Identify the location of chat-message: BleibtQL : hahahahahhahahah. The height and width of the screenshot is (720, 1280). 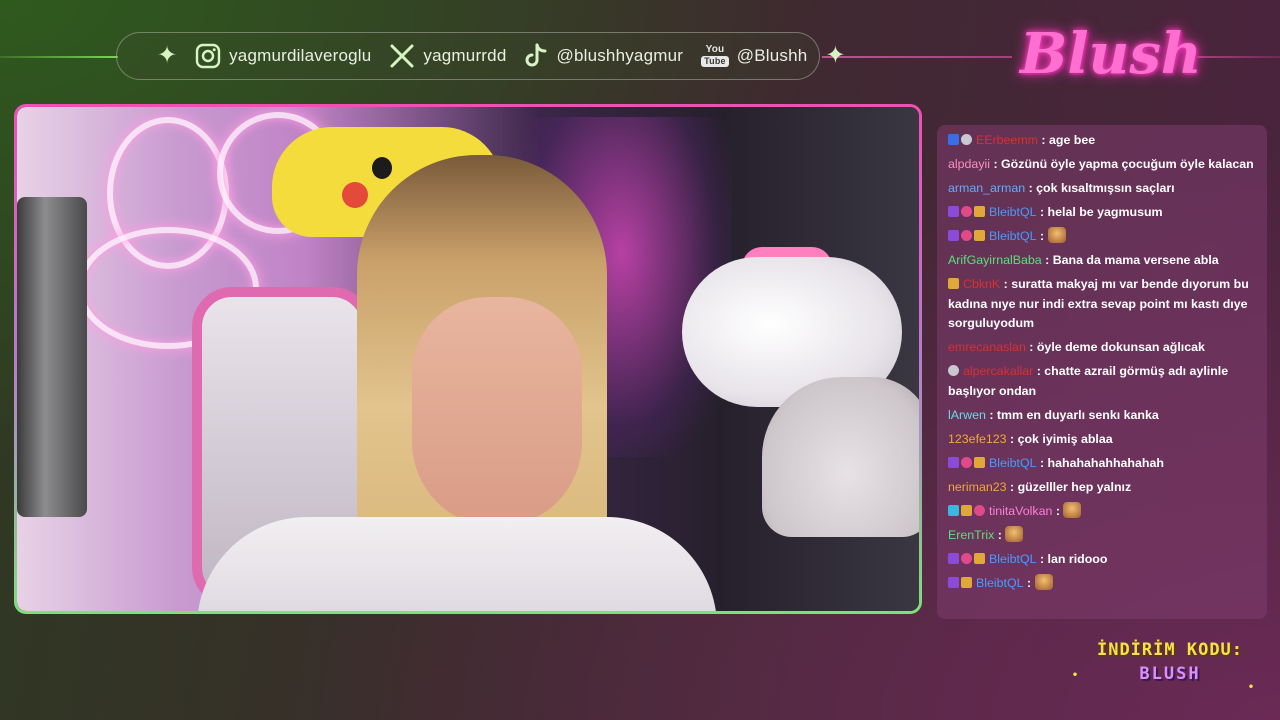
(1102, 464).